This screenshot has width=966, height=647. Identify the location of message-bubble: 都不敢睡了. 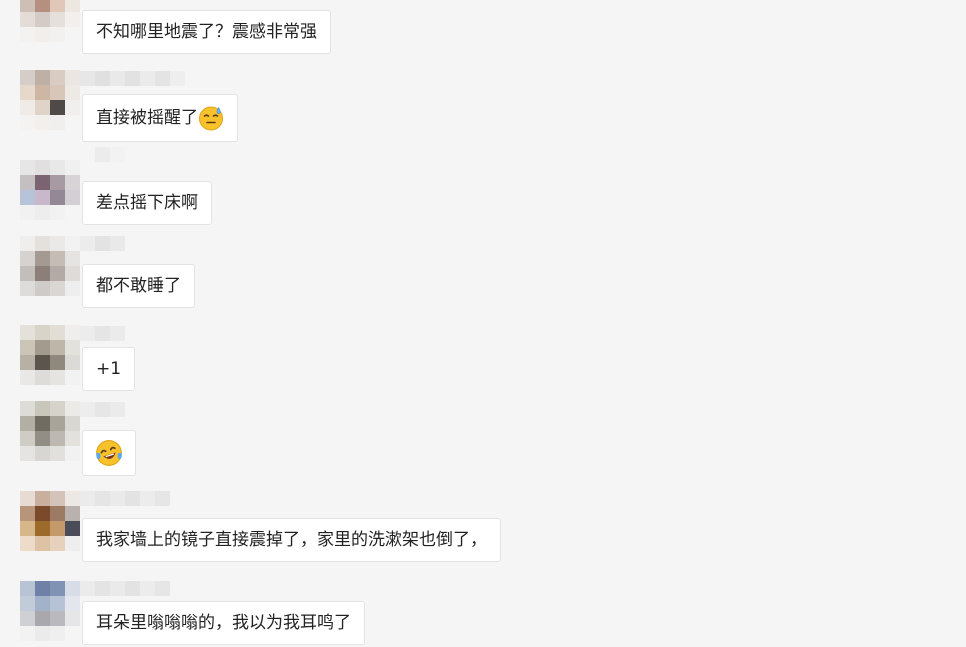
(138, 286).